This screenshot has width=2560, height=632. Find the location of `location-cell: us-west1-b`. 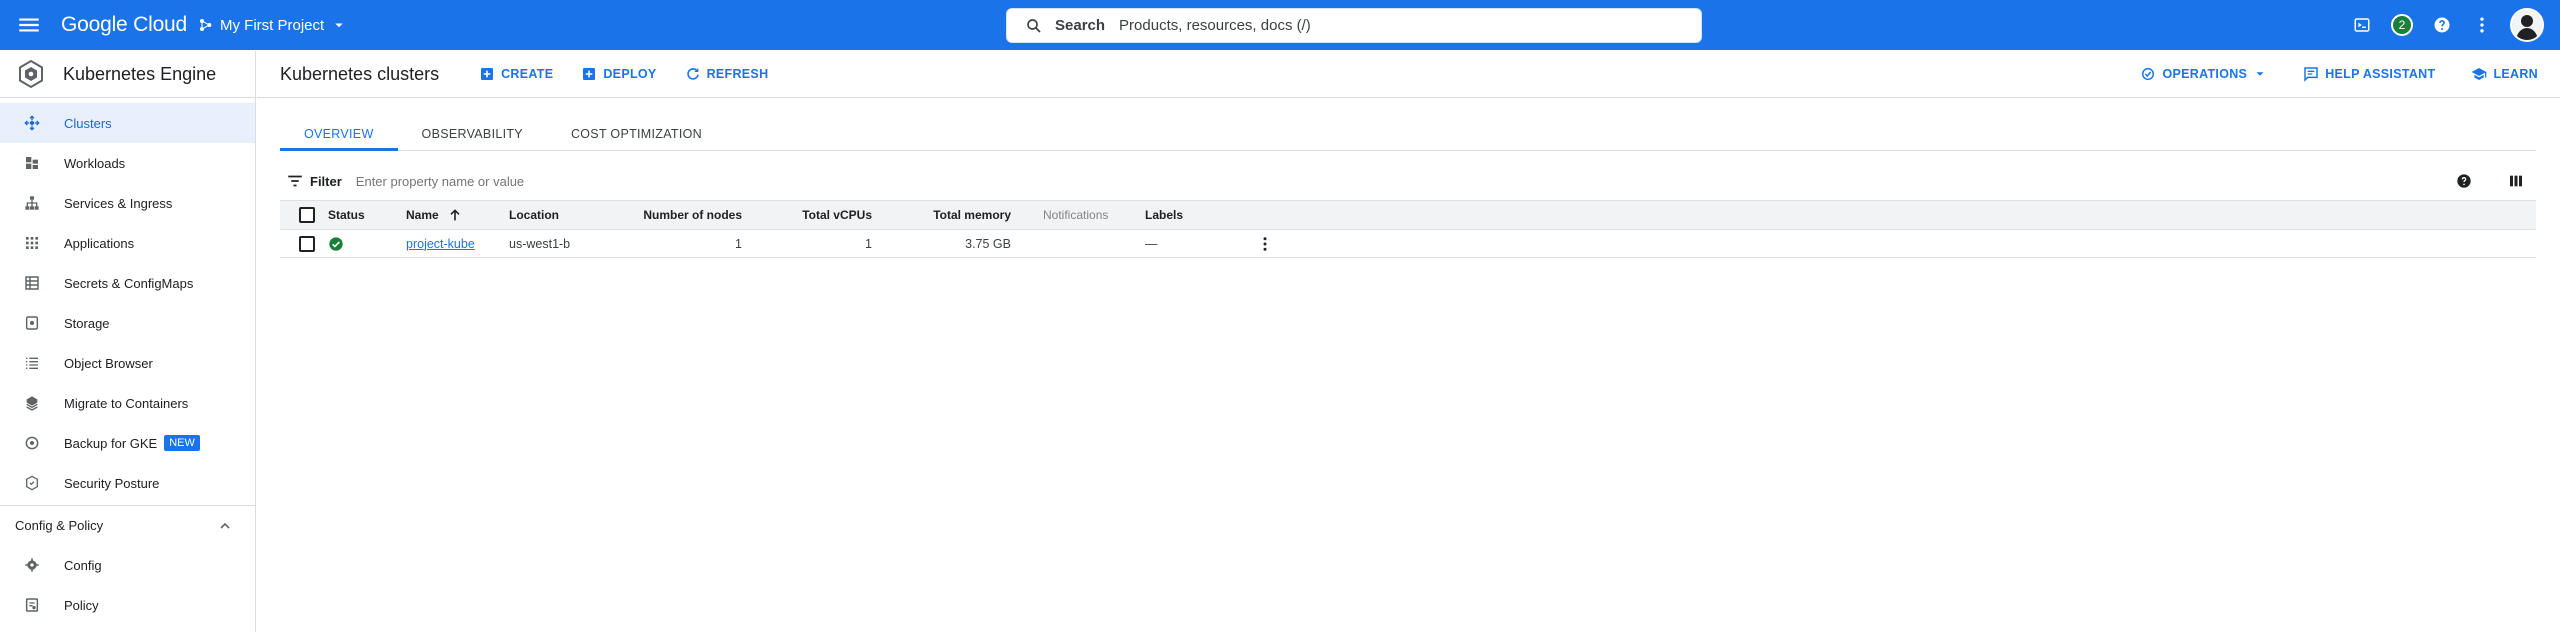

location-cell: us-west1-b is located at coordinates (540, 243).